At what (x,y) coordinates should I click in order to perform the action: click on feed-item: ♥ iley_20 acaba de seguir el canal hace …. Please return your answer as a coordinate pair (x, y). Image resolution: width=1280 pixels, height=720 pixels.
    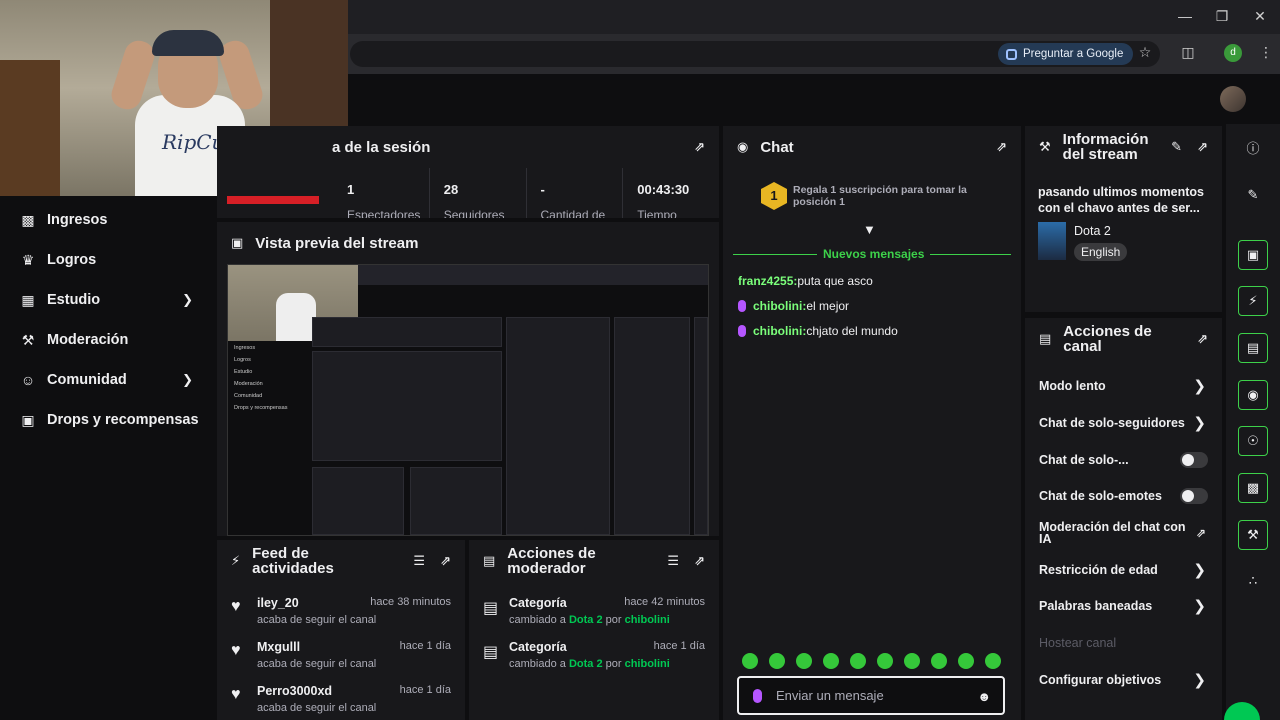
    Looking at the image, I should click on (341, 612).